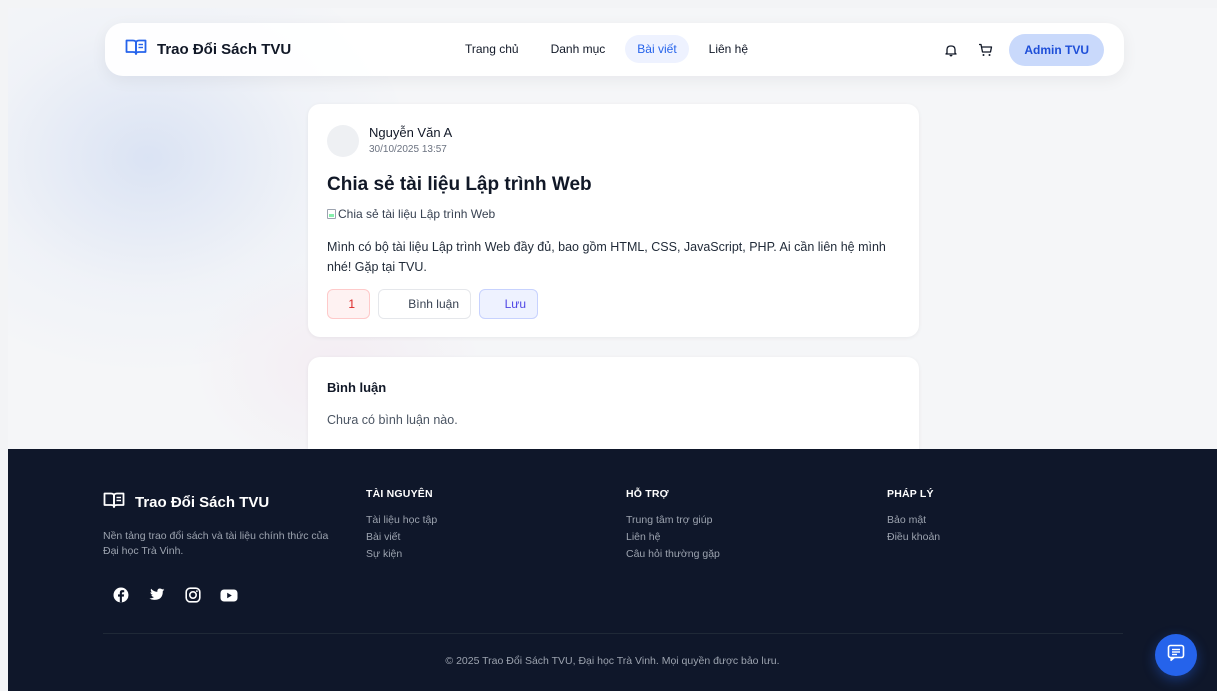  I want to click on footer-link: Điều khoản, so click(913, 537).